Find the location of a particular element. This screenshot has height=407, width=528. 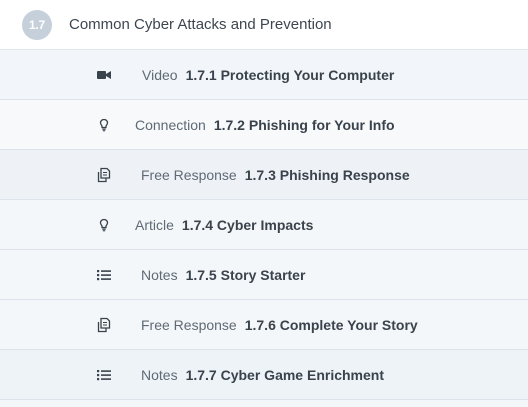

lesson-item-1-7-3: Free Response 1.7.3 Phishing Response is located at coordinates (264, 175).